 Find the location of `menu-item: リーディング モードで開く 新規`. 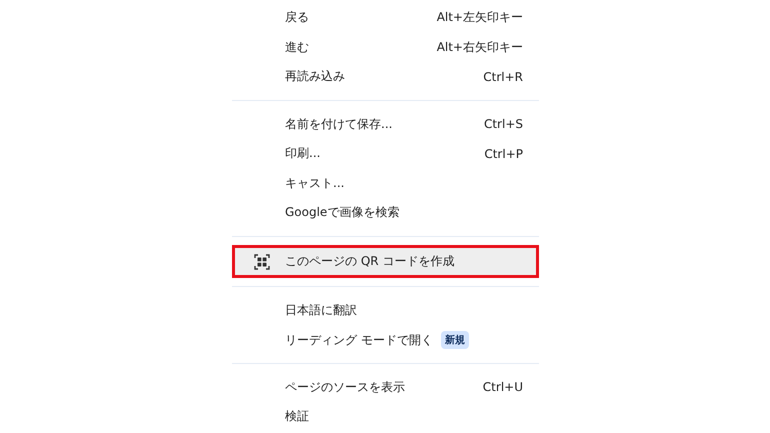

menu-item: リーディング モードで開く 新規 is located at coordinates (385, 340).